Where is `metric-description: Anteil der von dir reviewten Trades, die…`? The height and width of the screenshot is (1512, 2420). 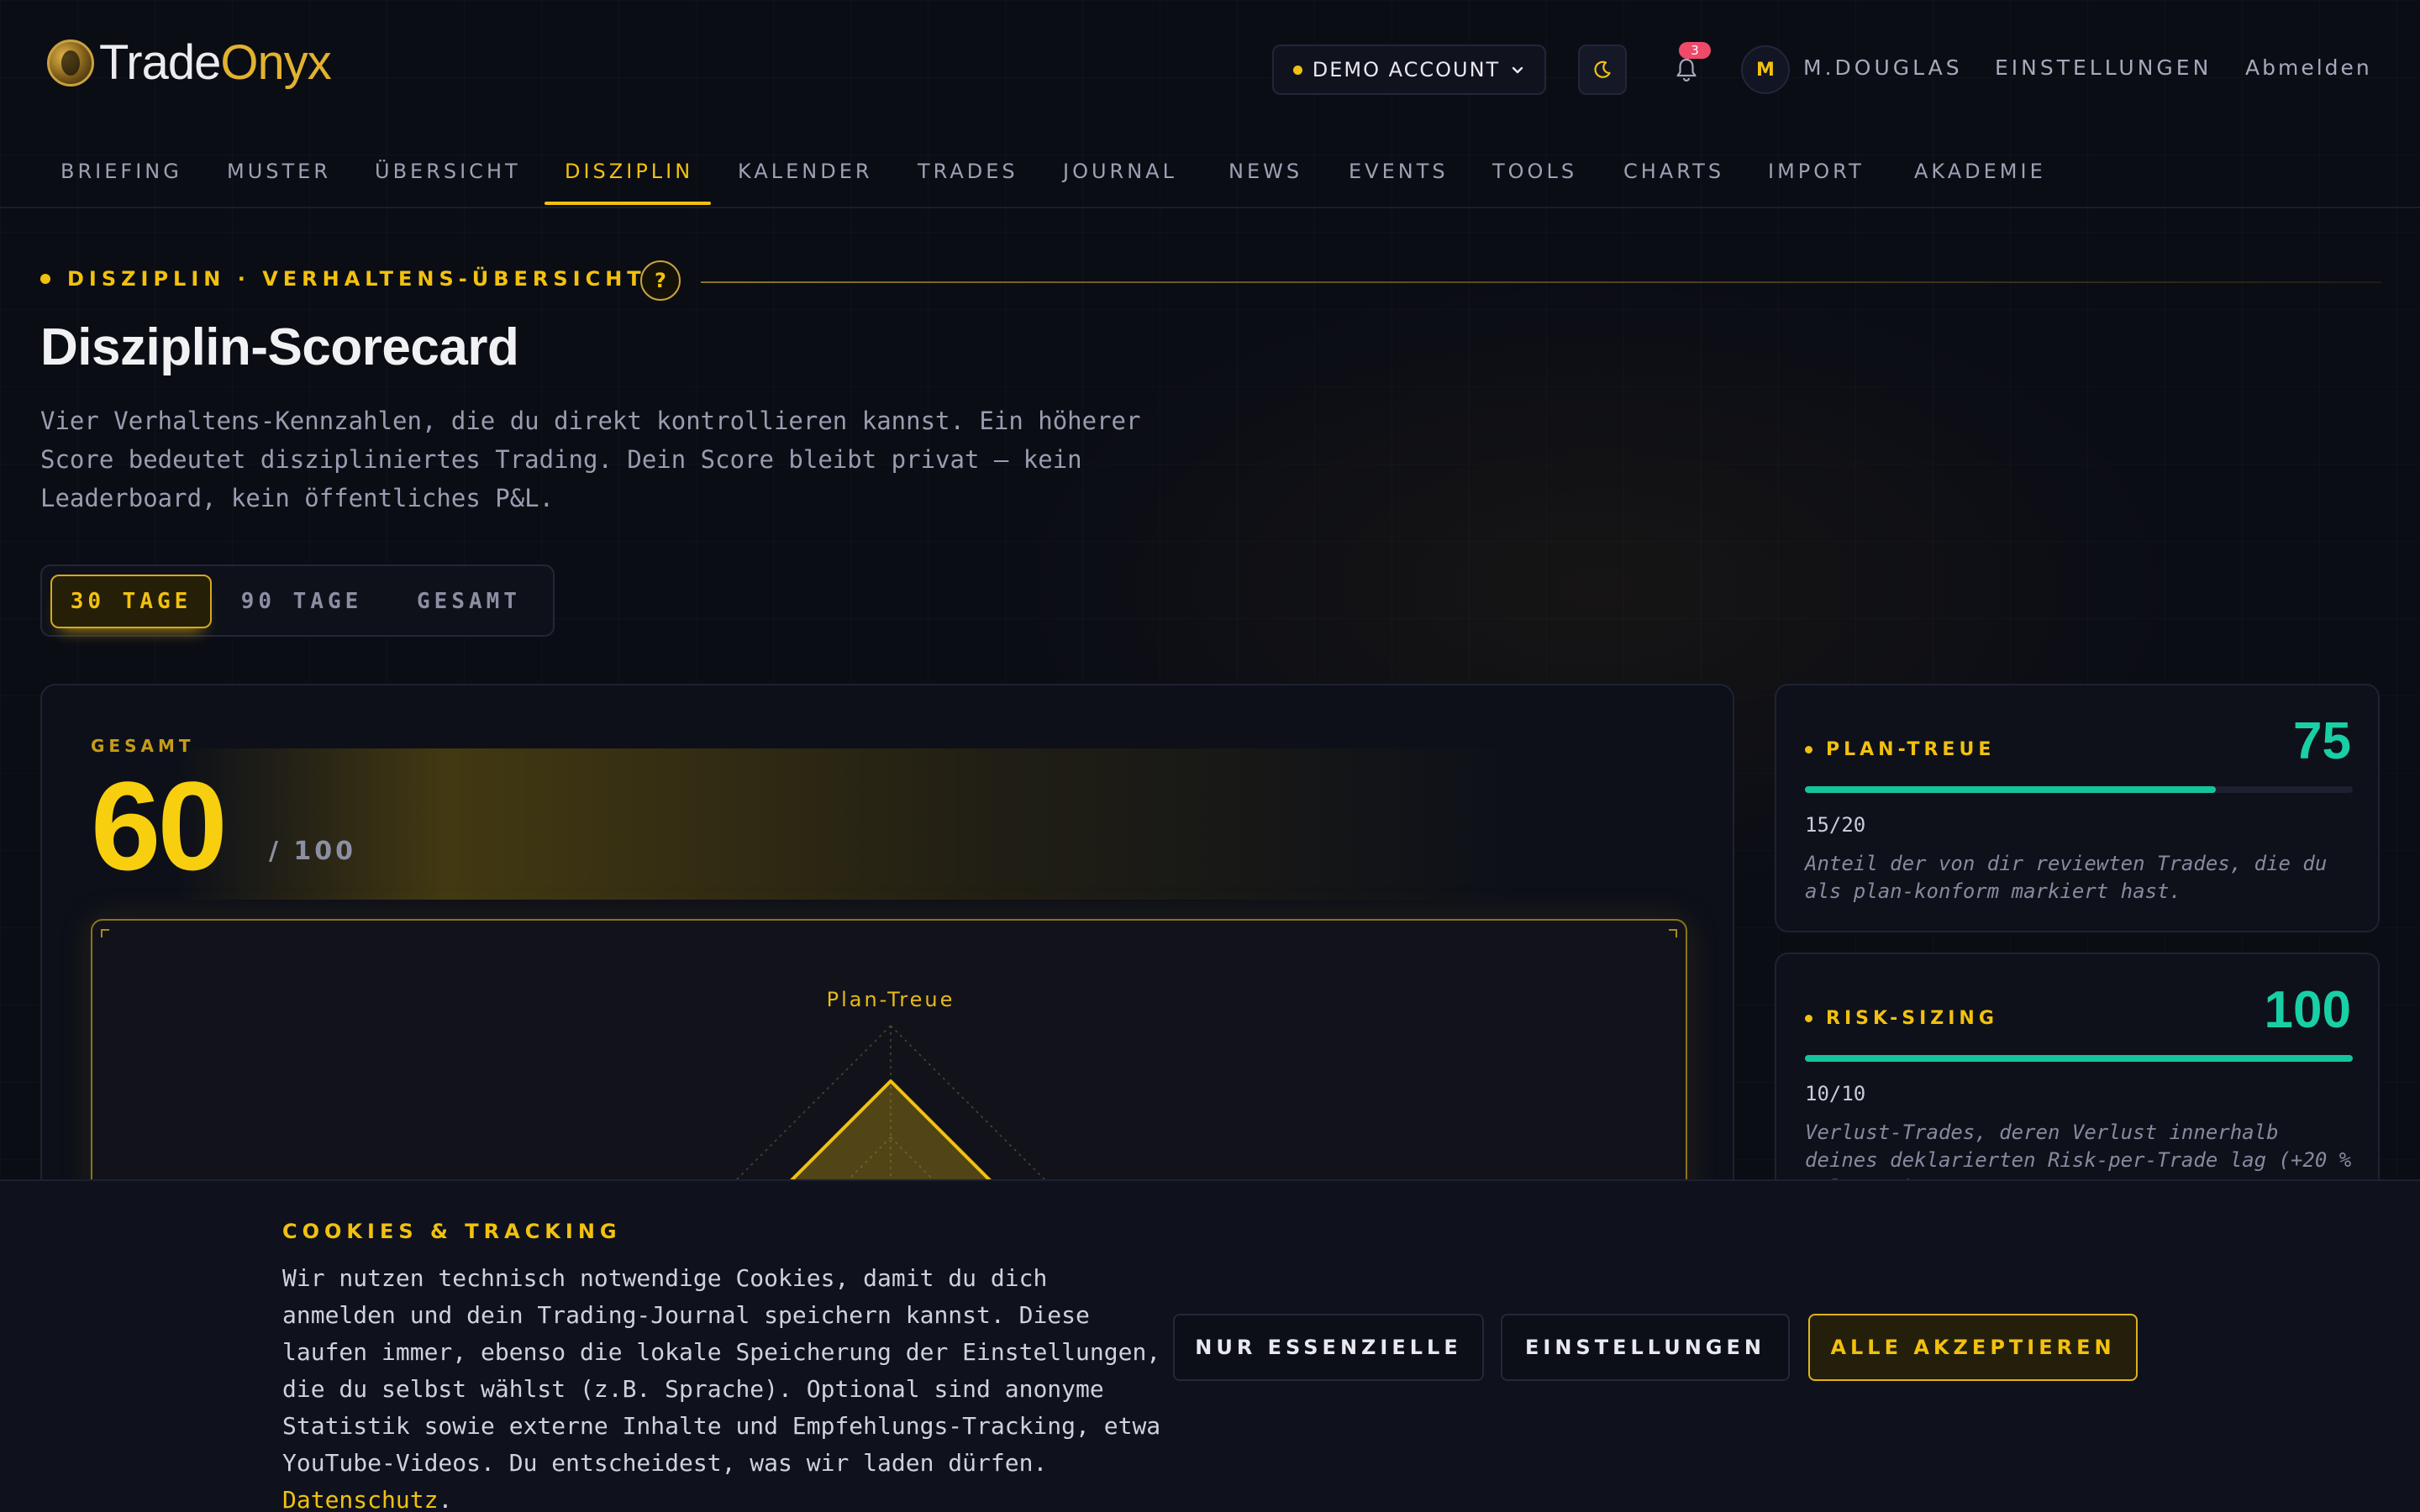 metric-description: Anteil der von dir reviewten Trades, die… is located at coordinates (2066, 877).